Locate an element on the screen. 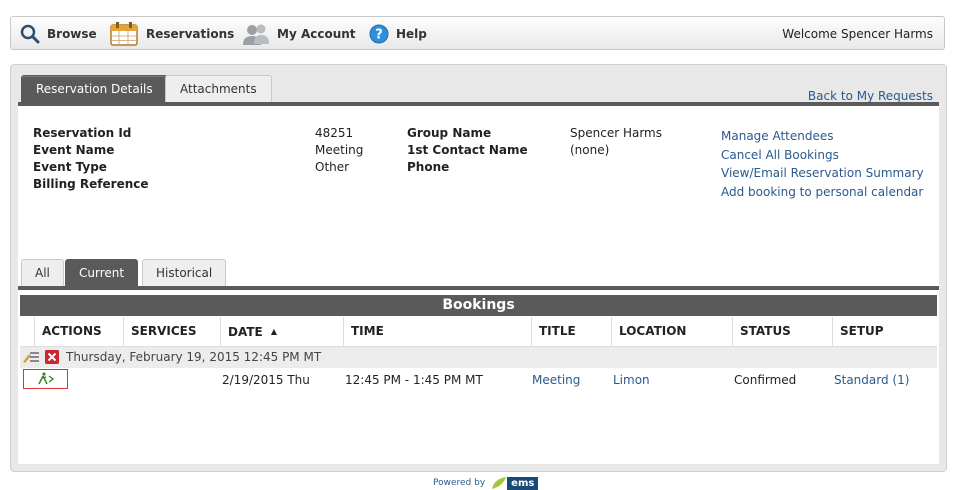 The image size is (958, 490). tab-reservation-details: Reservation Details is located at coordinates (94, 88).